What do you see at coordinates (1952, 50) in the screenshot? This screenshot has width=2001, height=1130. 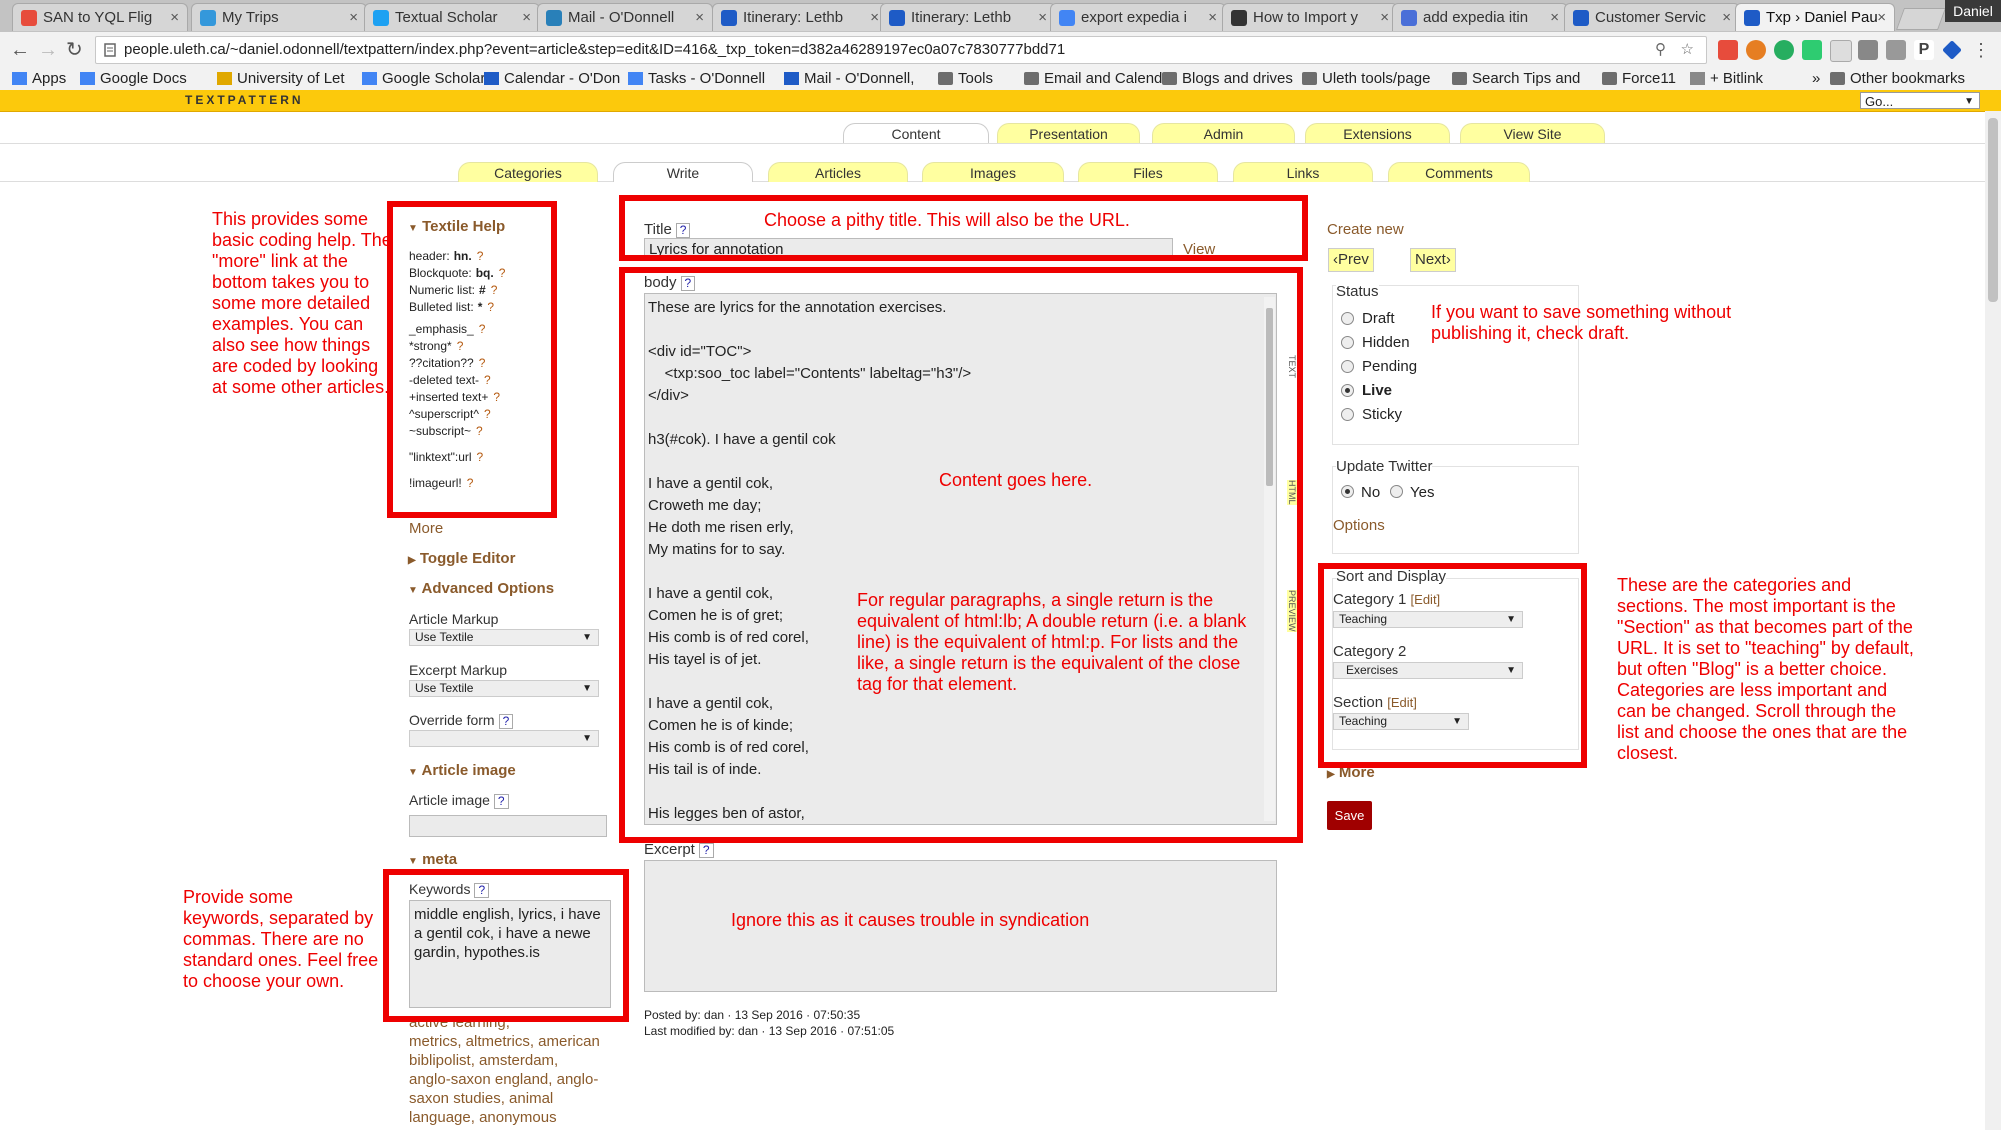 I see `extension-diamond-icon` at bounding box center [1952, 50].